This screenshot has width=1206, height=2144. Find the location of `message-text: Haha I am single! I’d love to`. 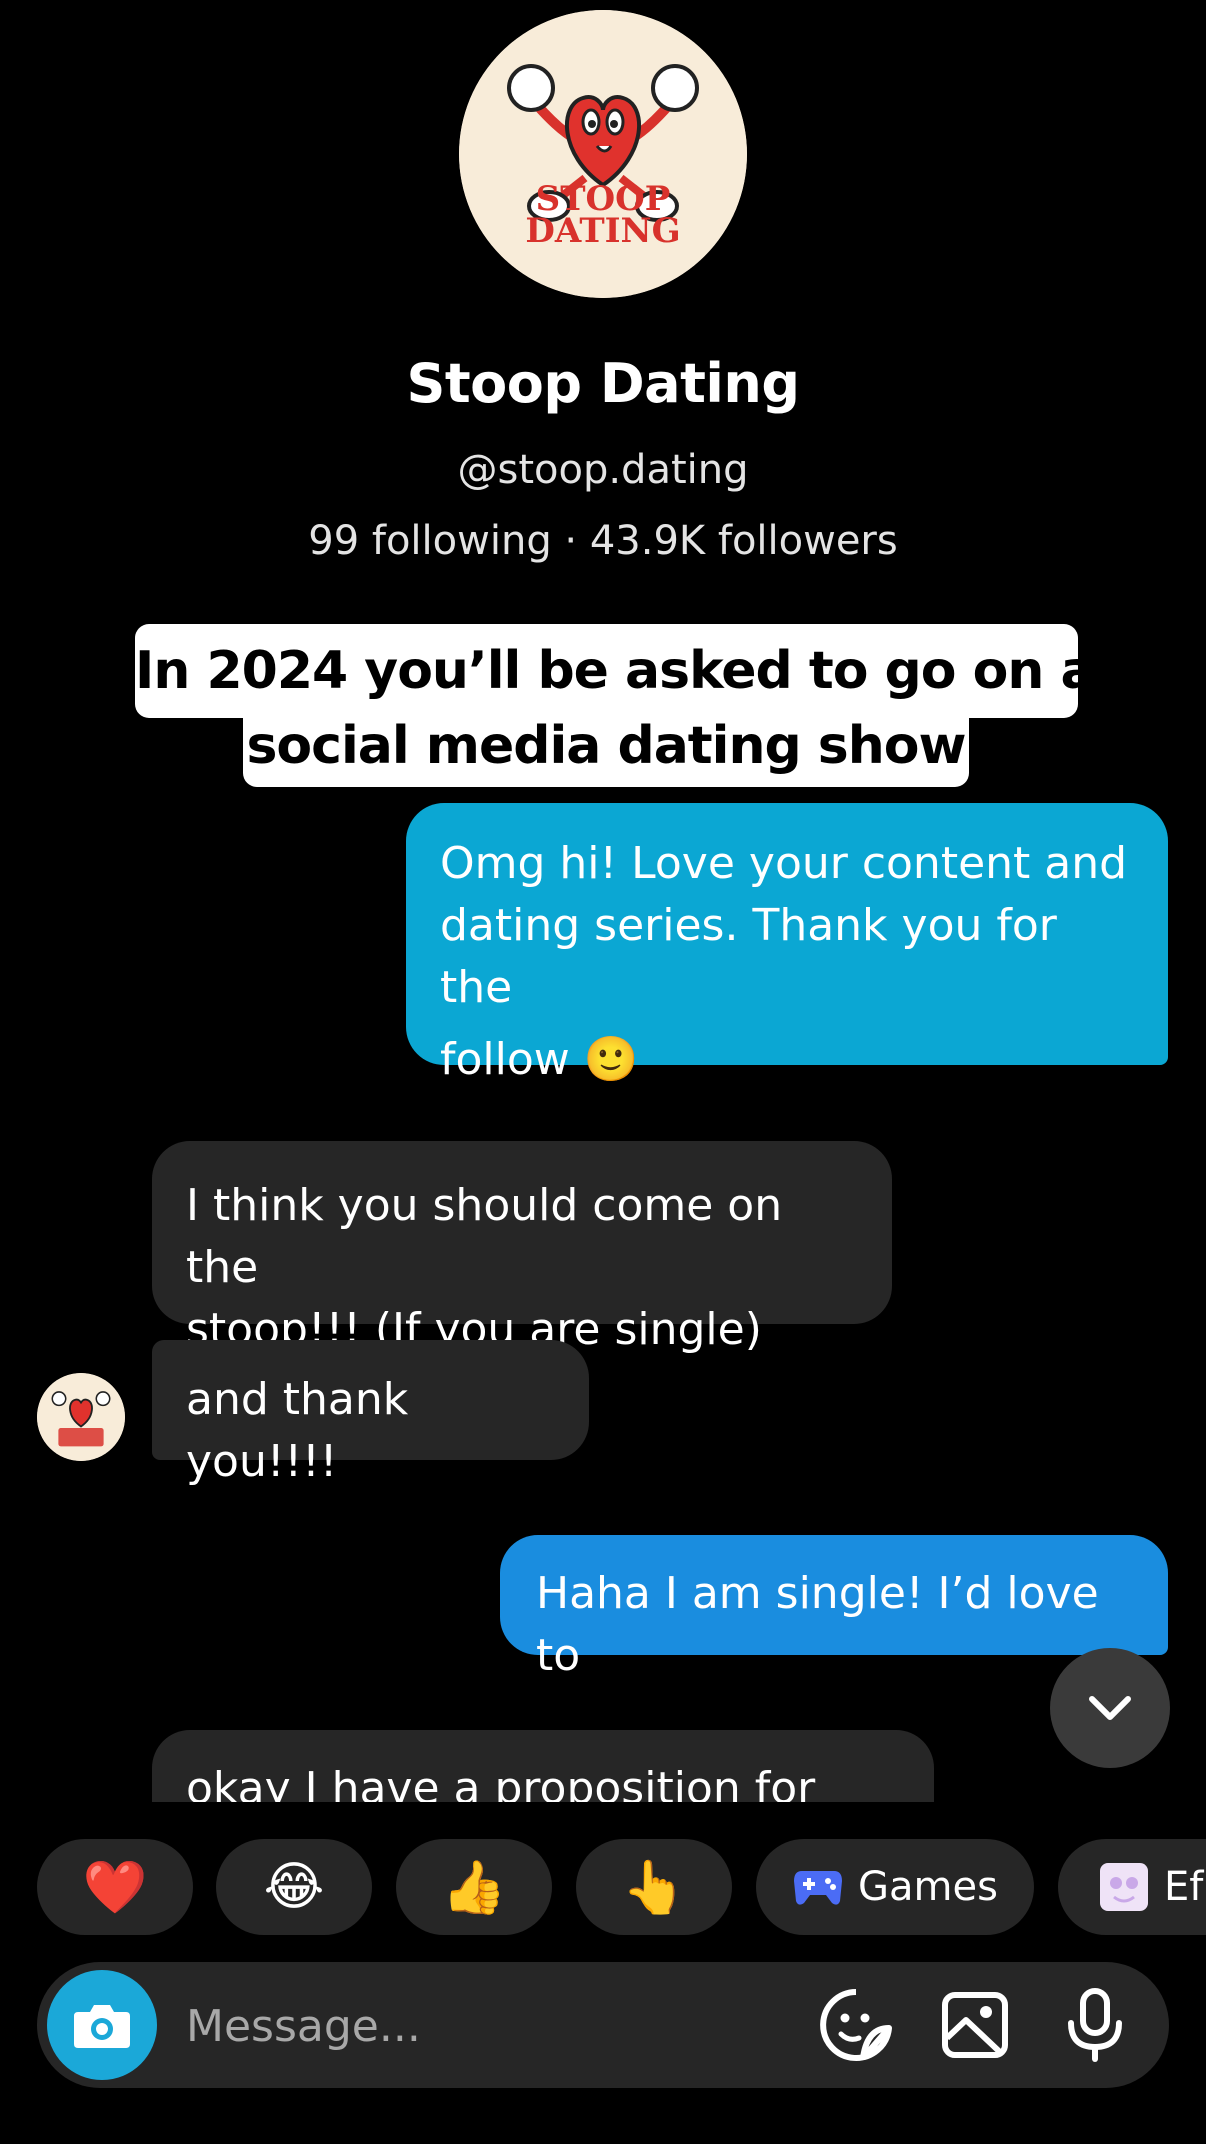

message-text: Haha I am single! I’d love to is located at coordinates (817, 1624).